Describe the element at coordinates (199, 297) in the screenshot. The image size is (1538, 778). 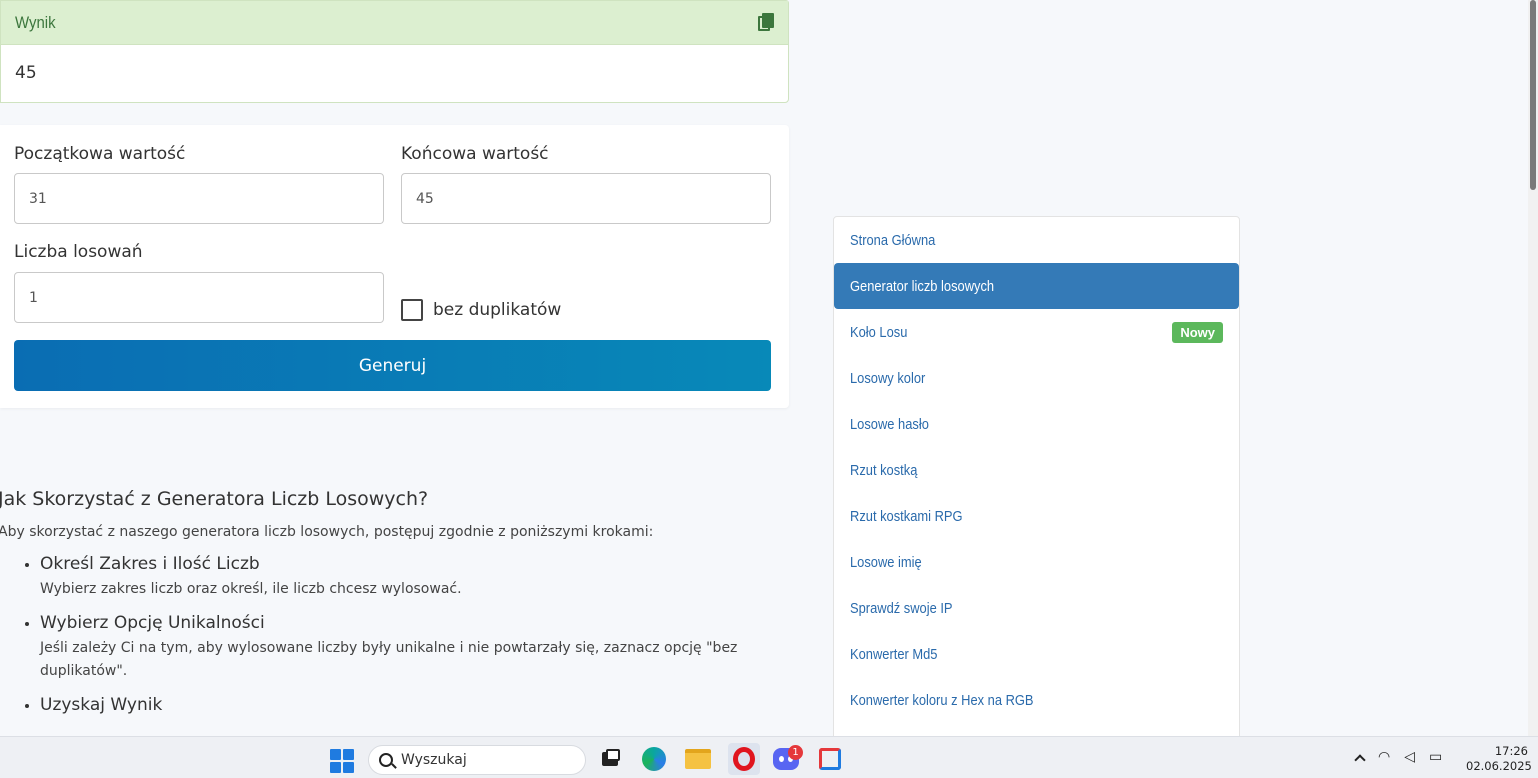
I see `draw-count-input` at that location.